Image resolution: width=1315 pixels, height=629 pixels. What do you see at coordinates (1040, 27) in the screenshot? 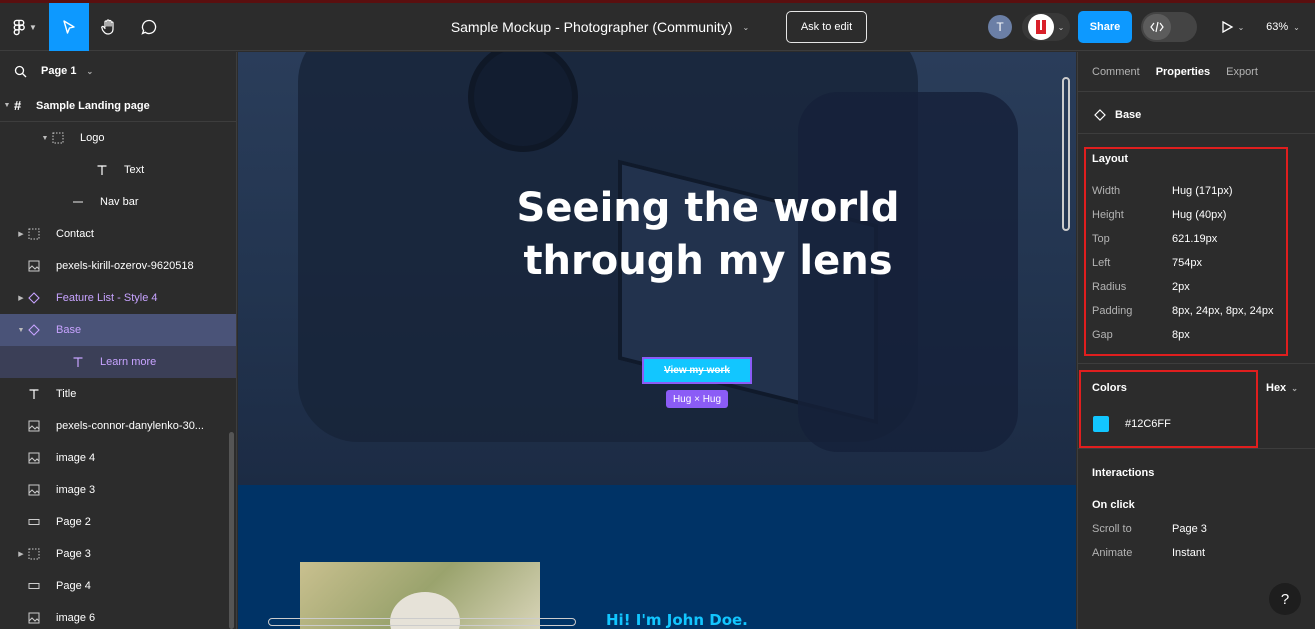
I see `user-avatar-icon` at bounding box center [1040, 27].